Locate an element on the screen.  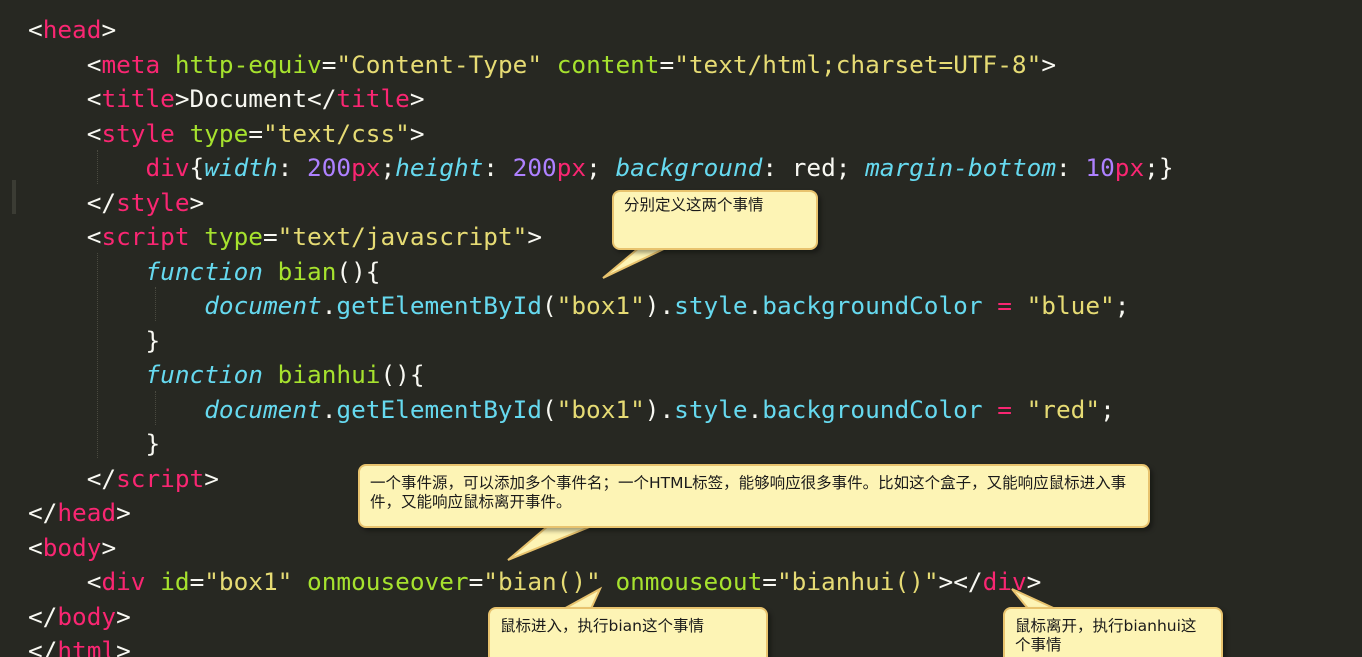
callout-mouse-enter-text: 鼠标进入，执行bian这个事情 is located at coordinates (602, 626).